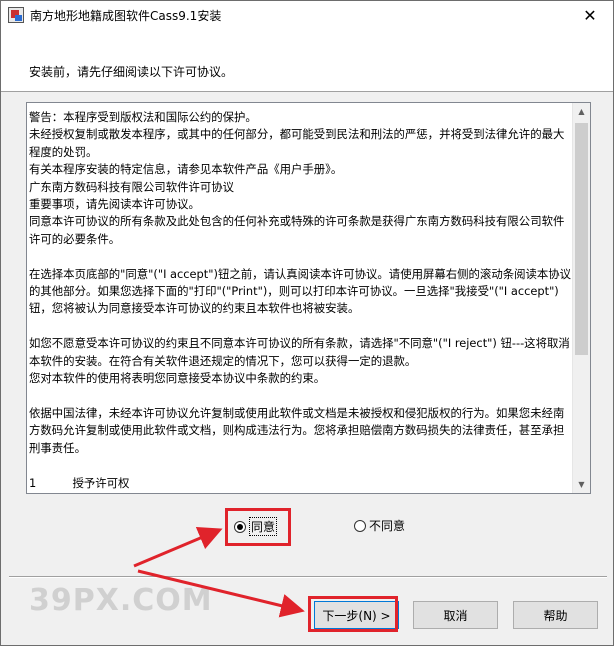  What do you see at coordinates (178, 547) in the screenshot?
I see `arrow-to-agree` at bounding box center [178, 547].